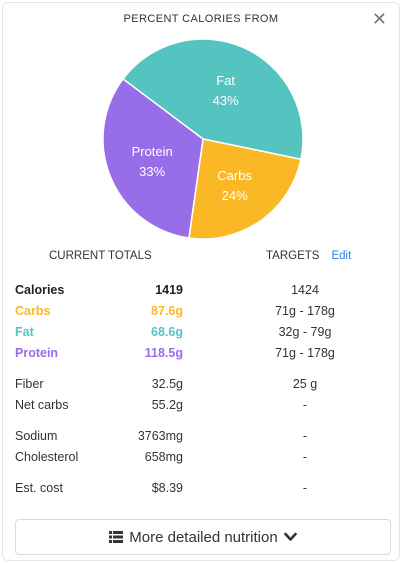 This screenshot has height=563, width=400. Describe the element at coordinates (47, 457) in the screenshot. I see `nutrient-label: Cholesterol` at that location.